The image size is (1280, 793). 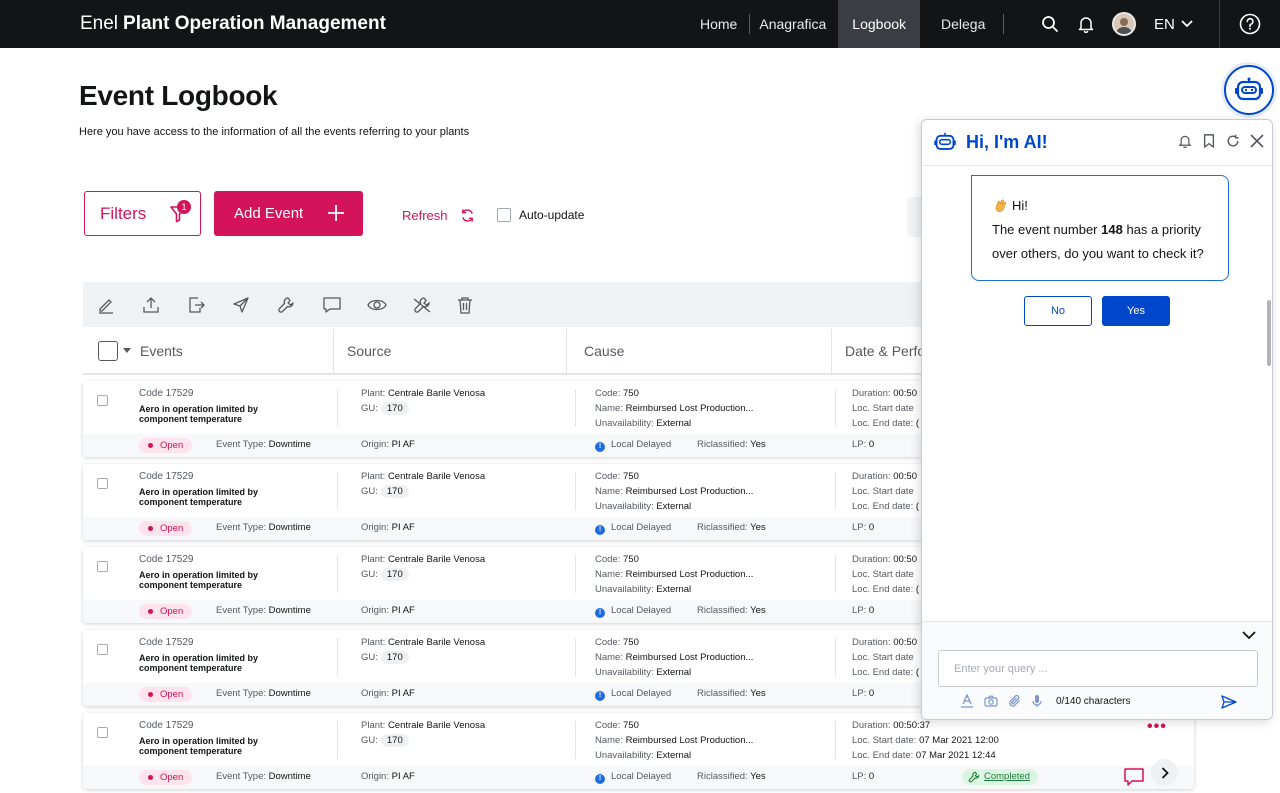 I want to click on event-number-link: 148, so click(x=1112, y=229).